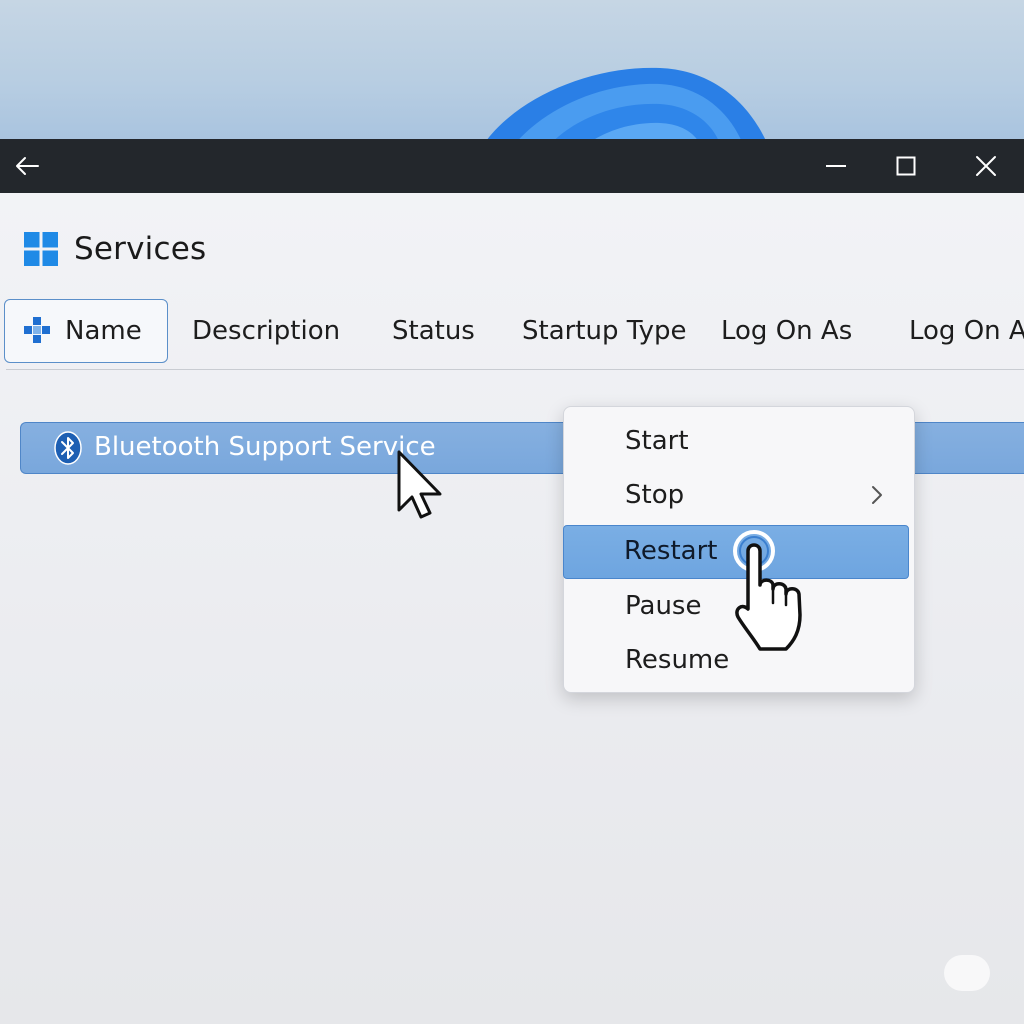  I want to click on window-header: Services, so click(115, 249).